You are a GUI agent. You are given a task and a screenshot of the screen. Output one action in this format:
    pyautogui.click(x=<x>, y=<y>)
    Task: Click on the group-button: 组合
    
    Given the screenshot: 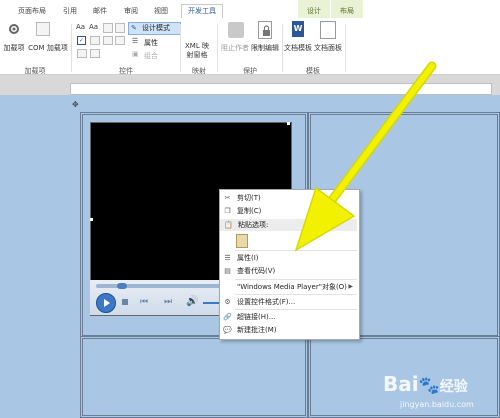 What is the action you would take?
    pyautogui.click(x=151, y=56)
    